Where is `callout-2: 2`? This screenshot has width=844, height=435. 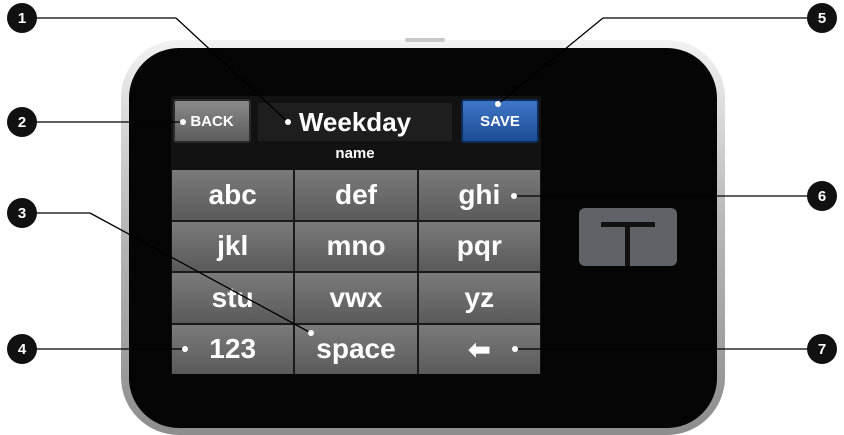
callout-2: 2 is located at coordinates (22, 122).